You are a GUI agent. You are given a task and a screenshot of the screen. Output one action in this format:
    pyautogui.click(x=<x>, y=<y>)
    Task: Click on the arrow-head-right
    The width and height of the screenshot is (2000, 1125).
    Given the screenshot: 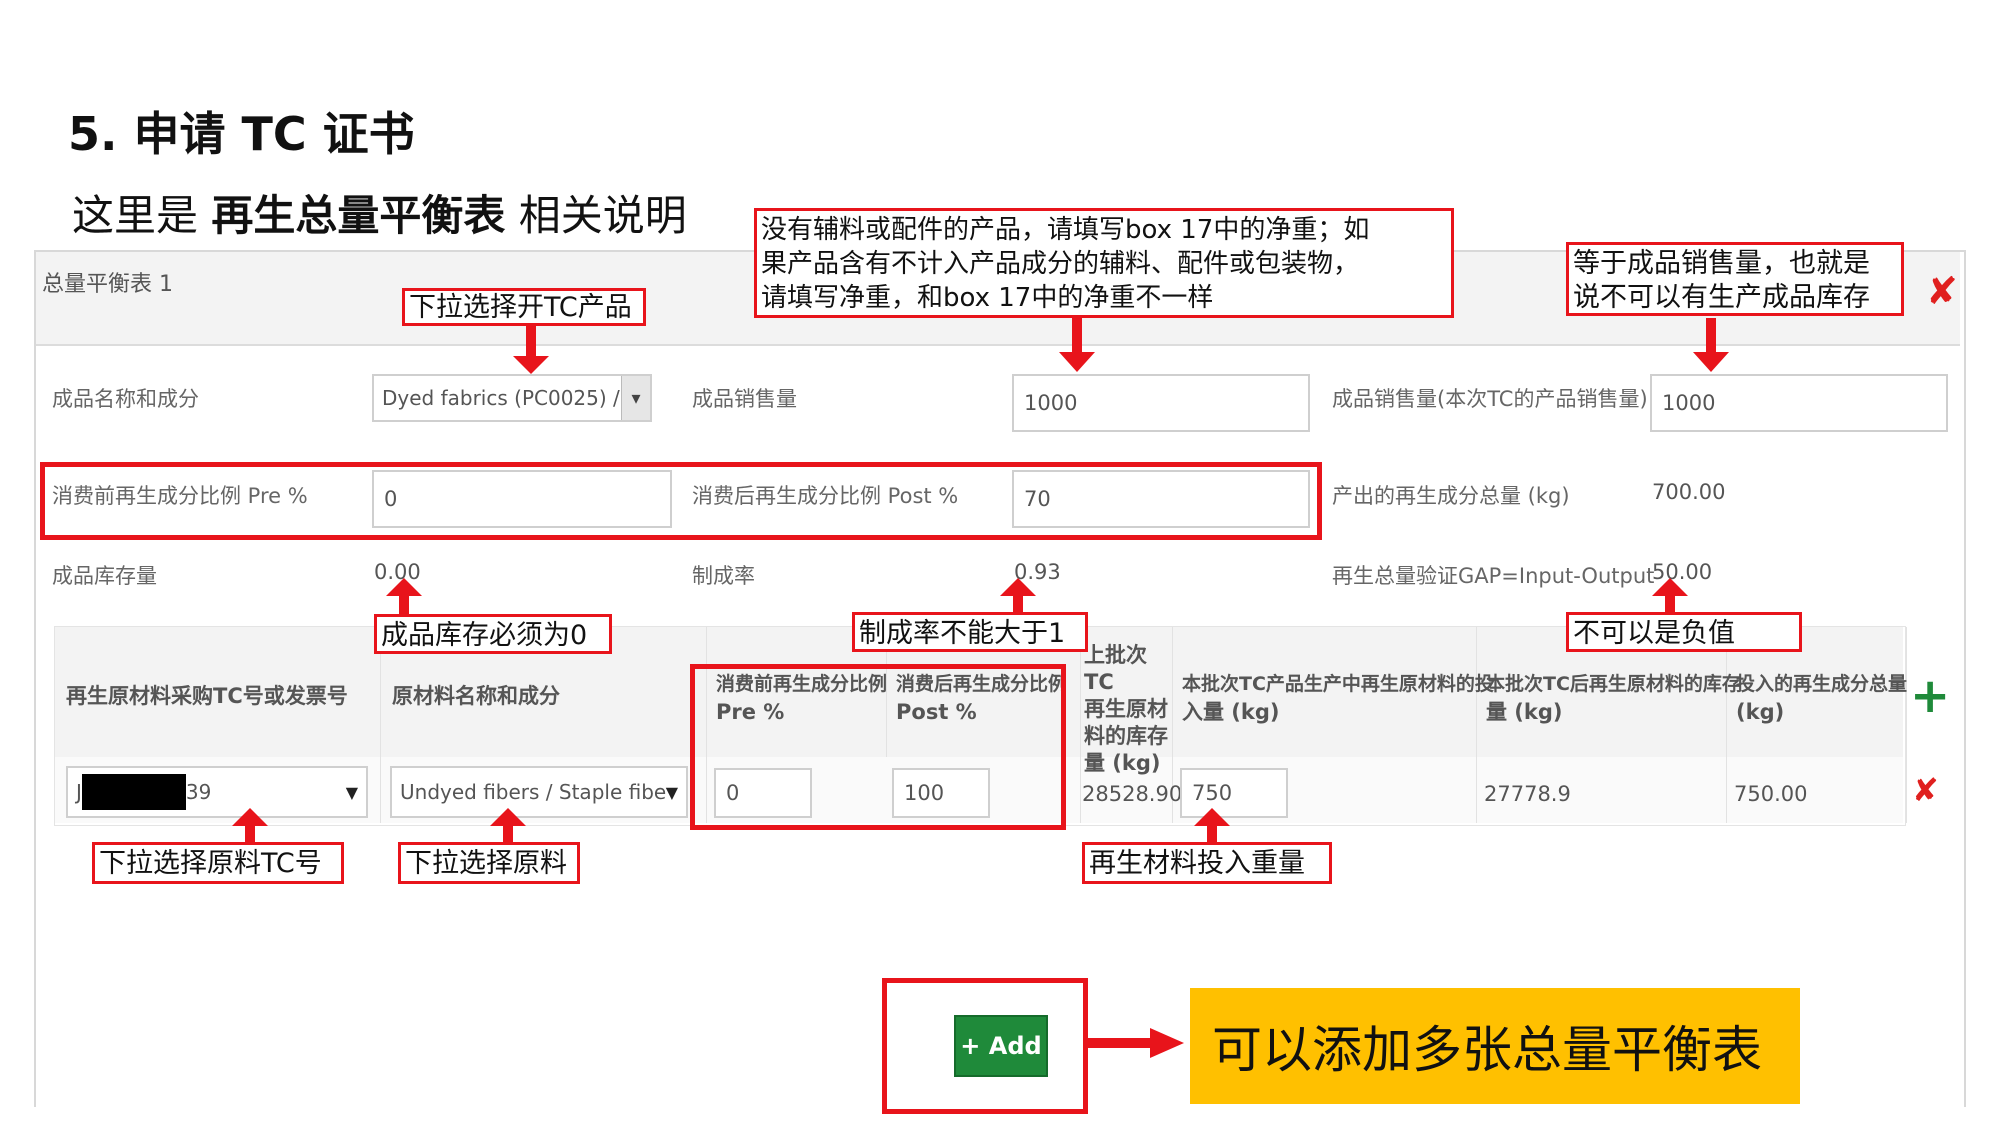 What is the action you would take?
    pyautogui.click(x=1167, y=1043)
    